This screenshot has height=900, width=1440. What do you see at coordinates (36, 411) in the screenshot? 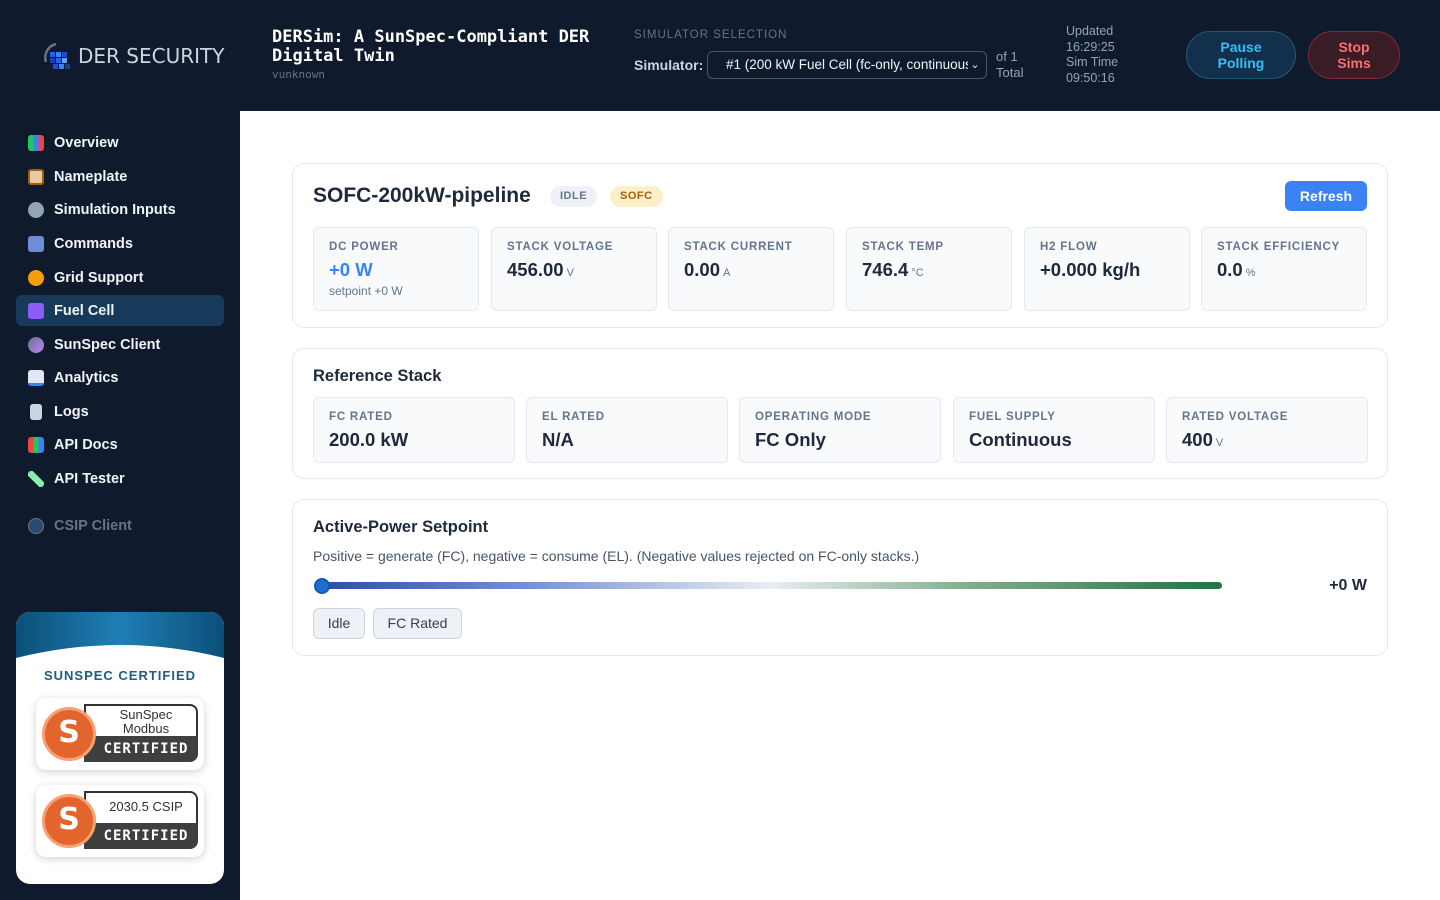
I see `scroll-icon` at bounding box center [36, 411].